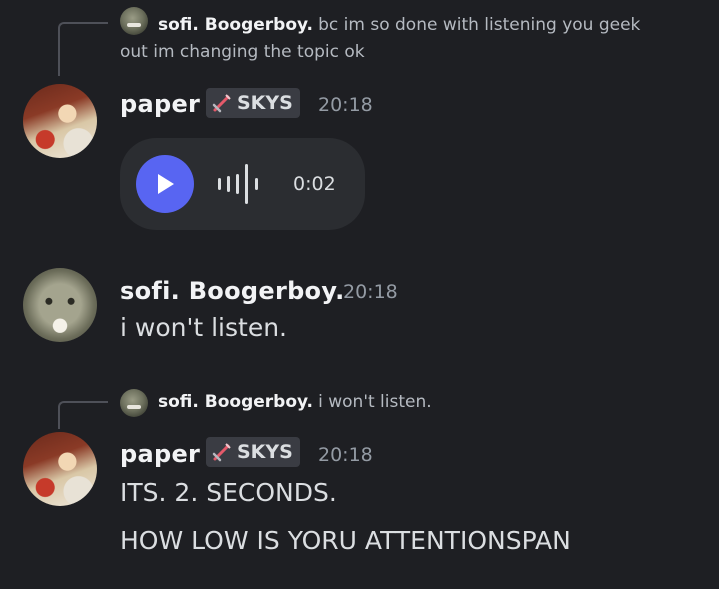 The width and height of the screenshot is (719, 589). Describe the element at coordinates (345, 540) in the screenshot. I see `message-line: HOW LOW IS YORU ATTENTIONSPAN` at that location.